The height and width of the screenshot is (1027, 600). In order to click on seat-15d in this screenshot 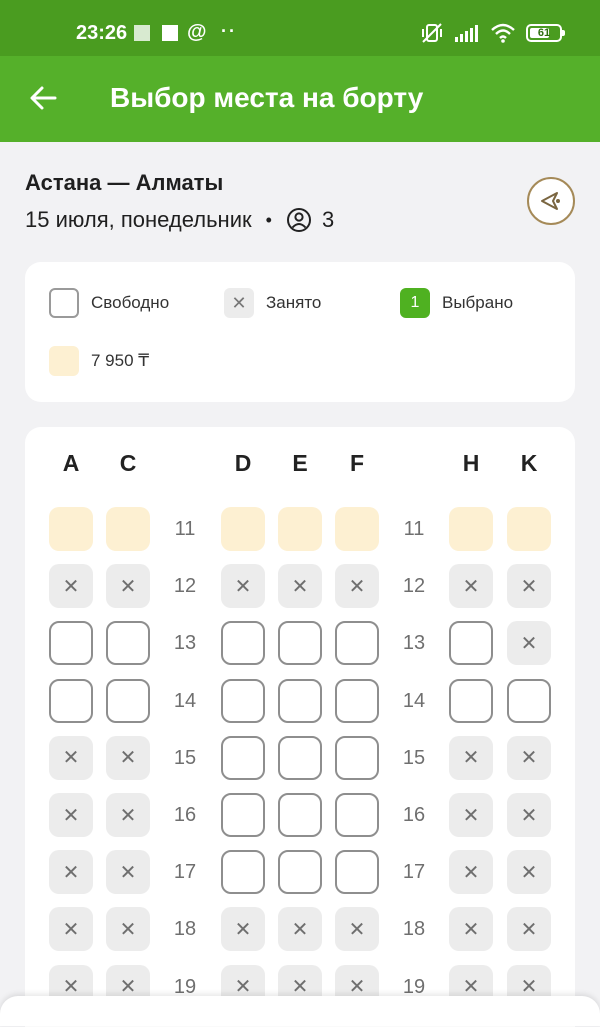, I will do `click(243, 757)`.